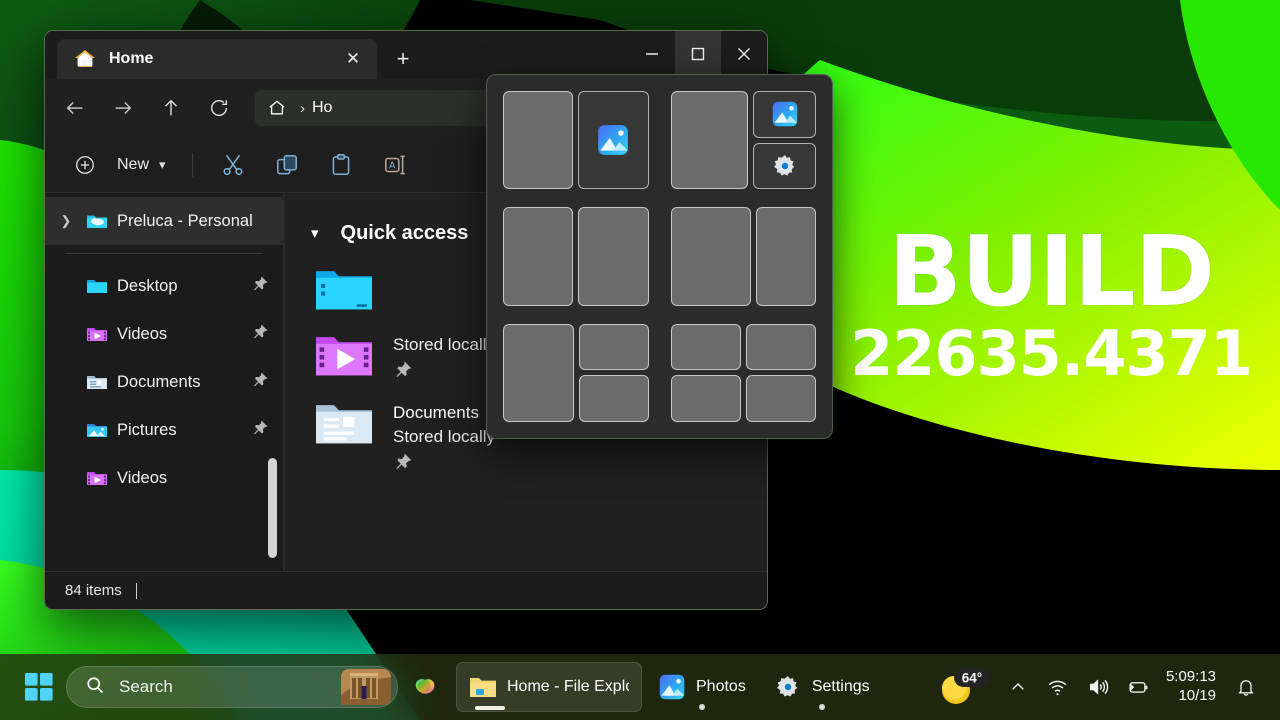  I want to click on snap-layout-left-large-right-two-stack, so click(576, 372).